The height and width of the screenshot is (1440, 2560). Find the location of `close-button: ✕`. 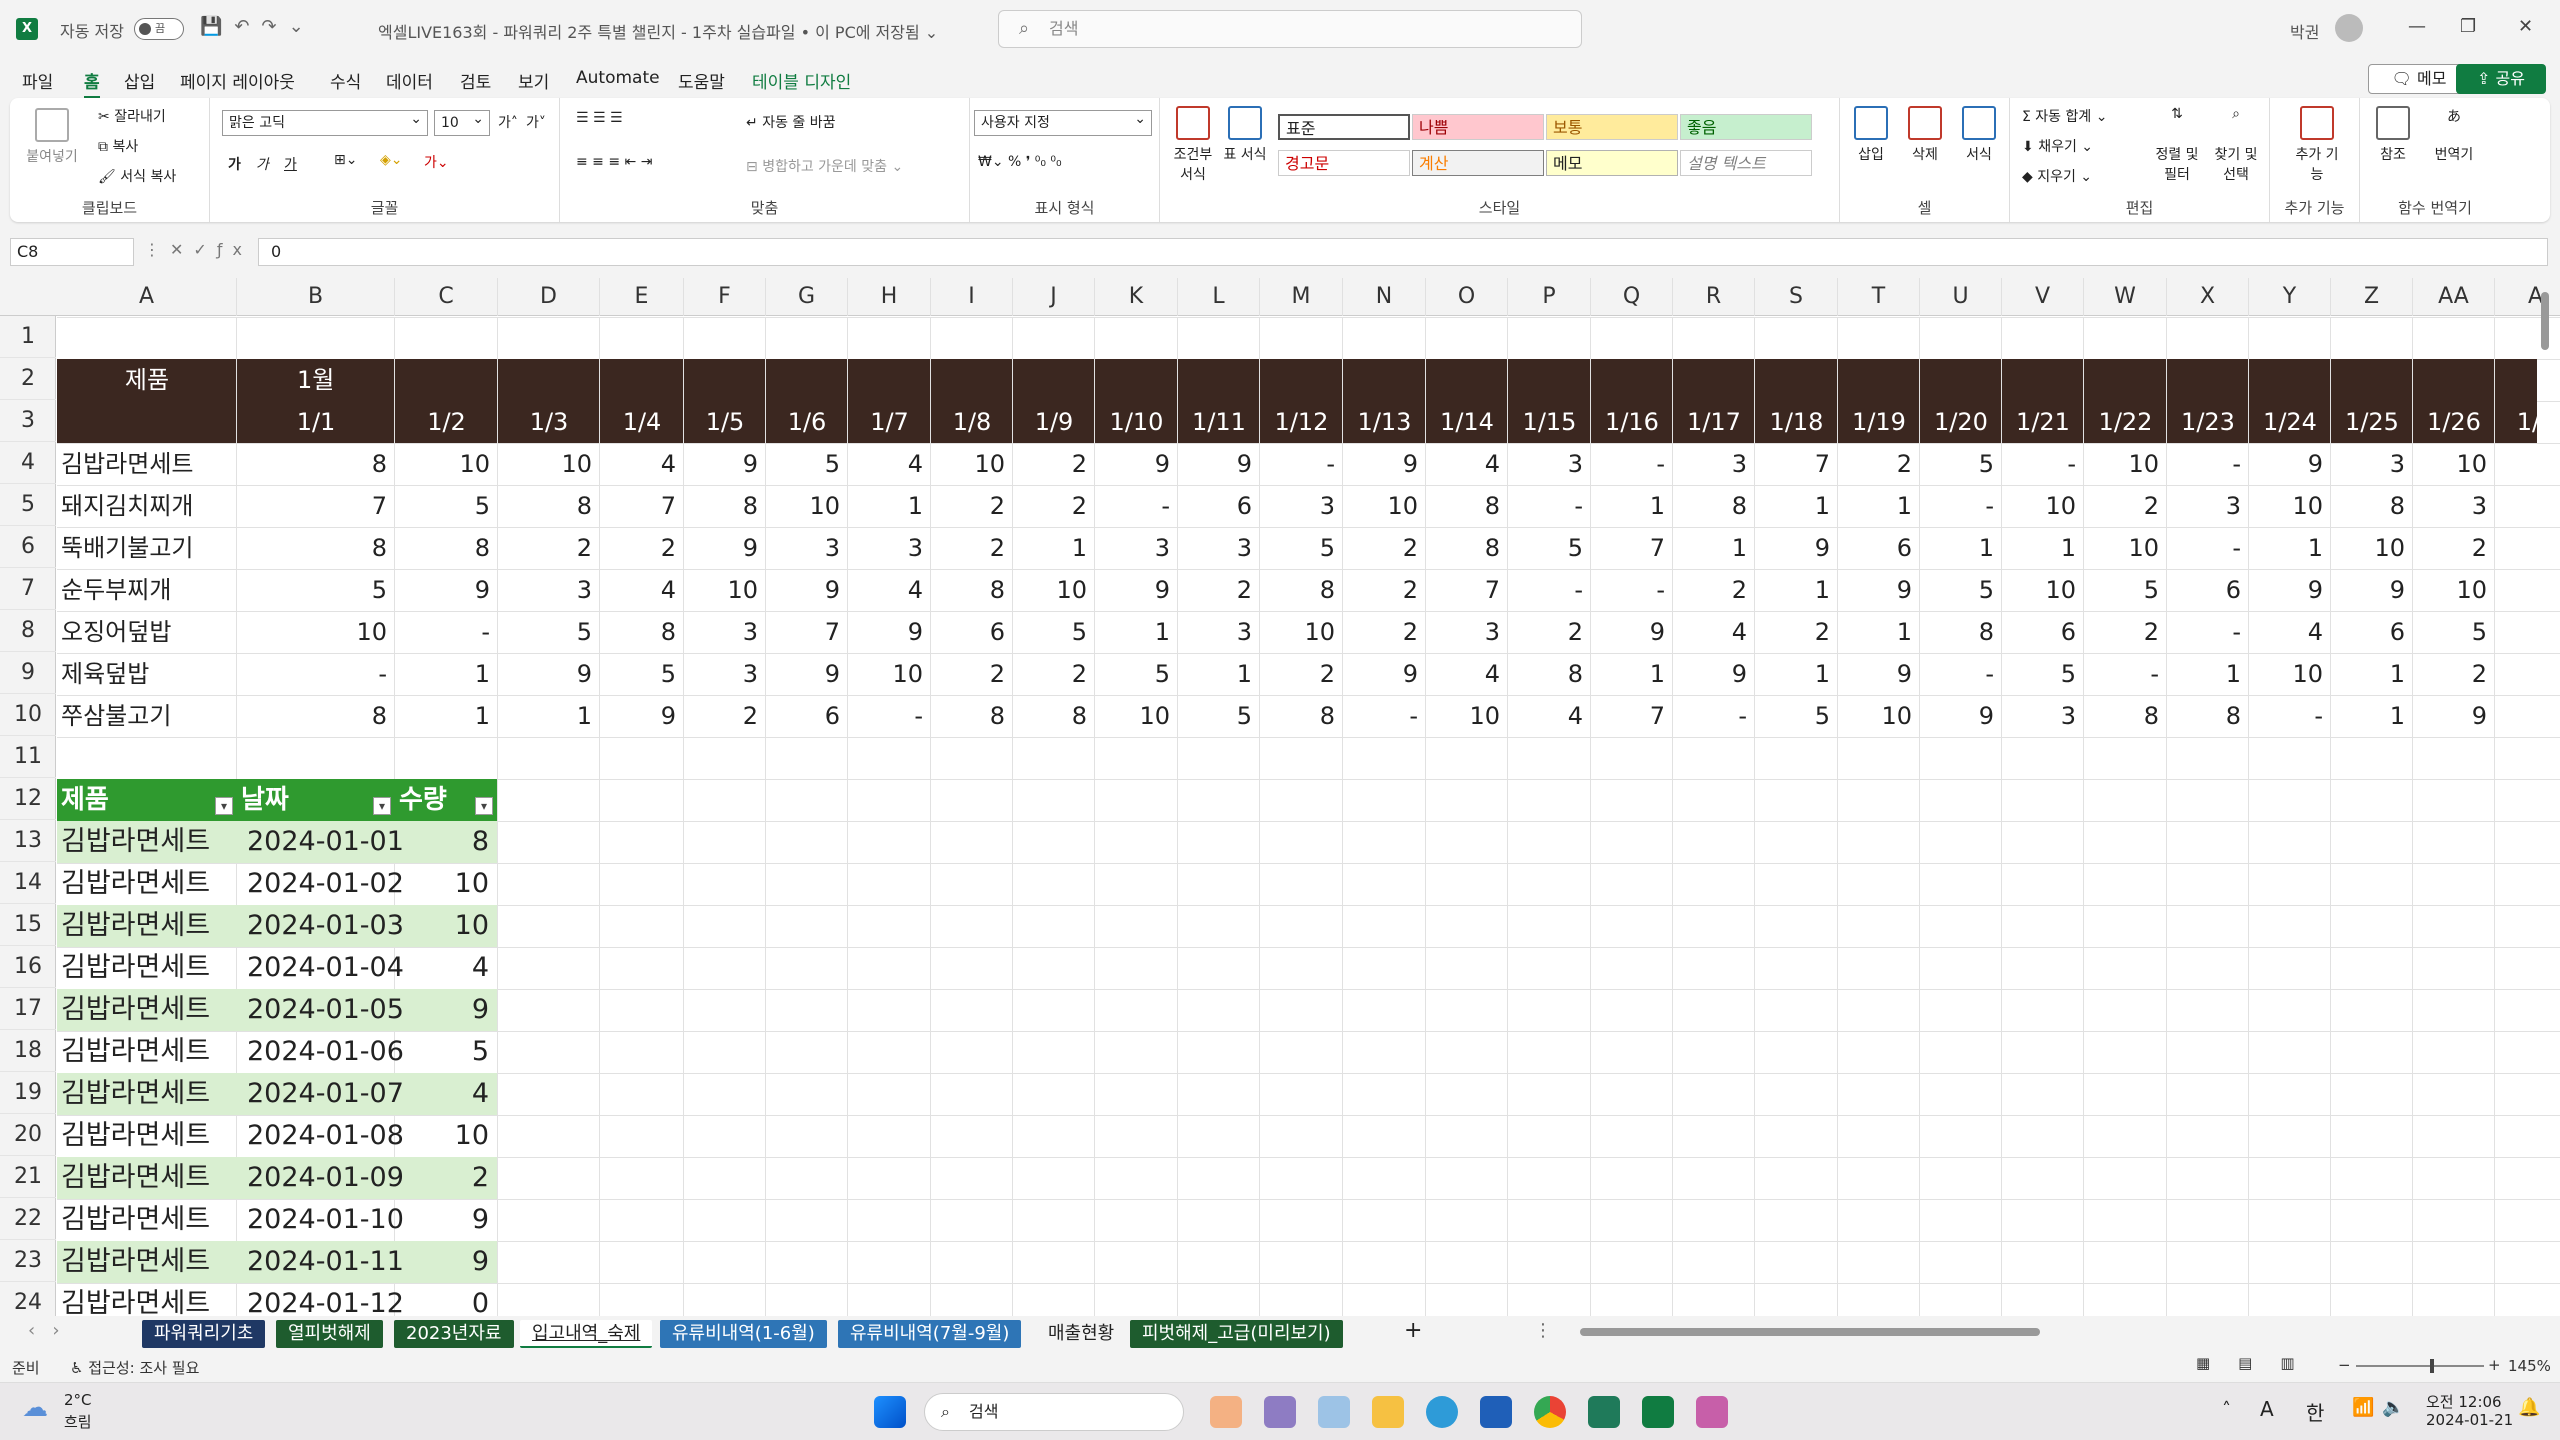

close-button: ✕ is located at coordinates (2525, 26).